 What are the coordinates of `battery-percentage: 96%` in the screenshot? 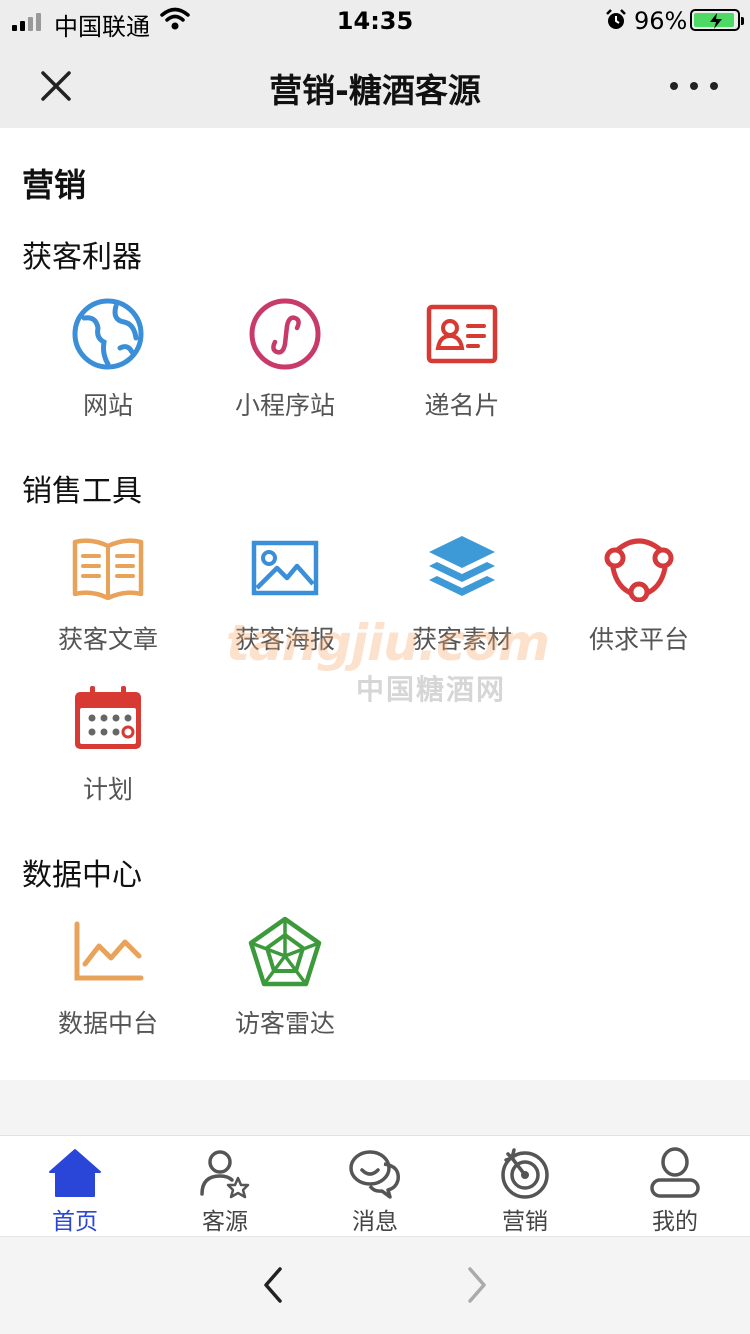 It's located at (661, 21).